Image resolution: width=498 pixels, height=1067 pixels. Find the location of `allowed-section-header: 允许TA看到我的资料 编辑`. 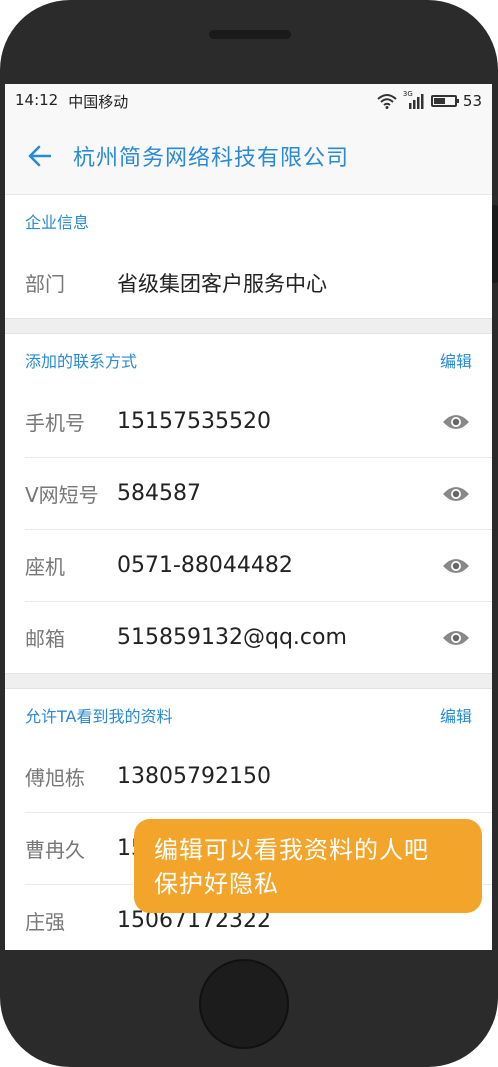

allowed-section-header: 允许TA看到我的资料 编辑 is located at coordinates (248, 715).